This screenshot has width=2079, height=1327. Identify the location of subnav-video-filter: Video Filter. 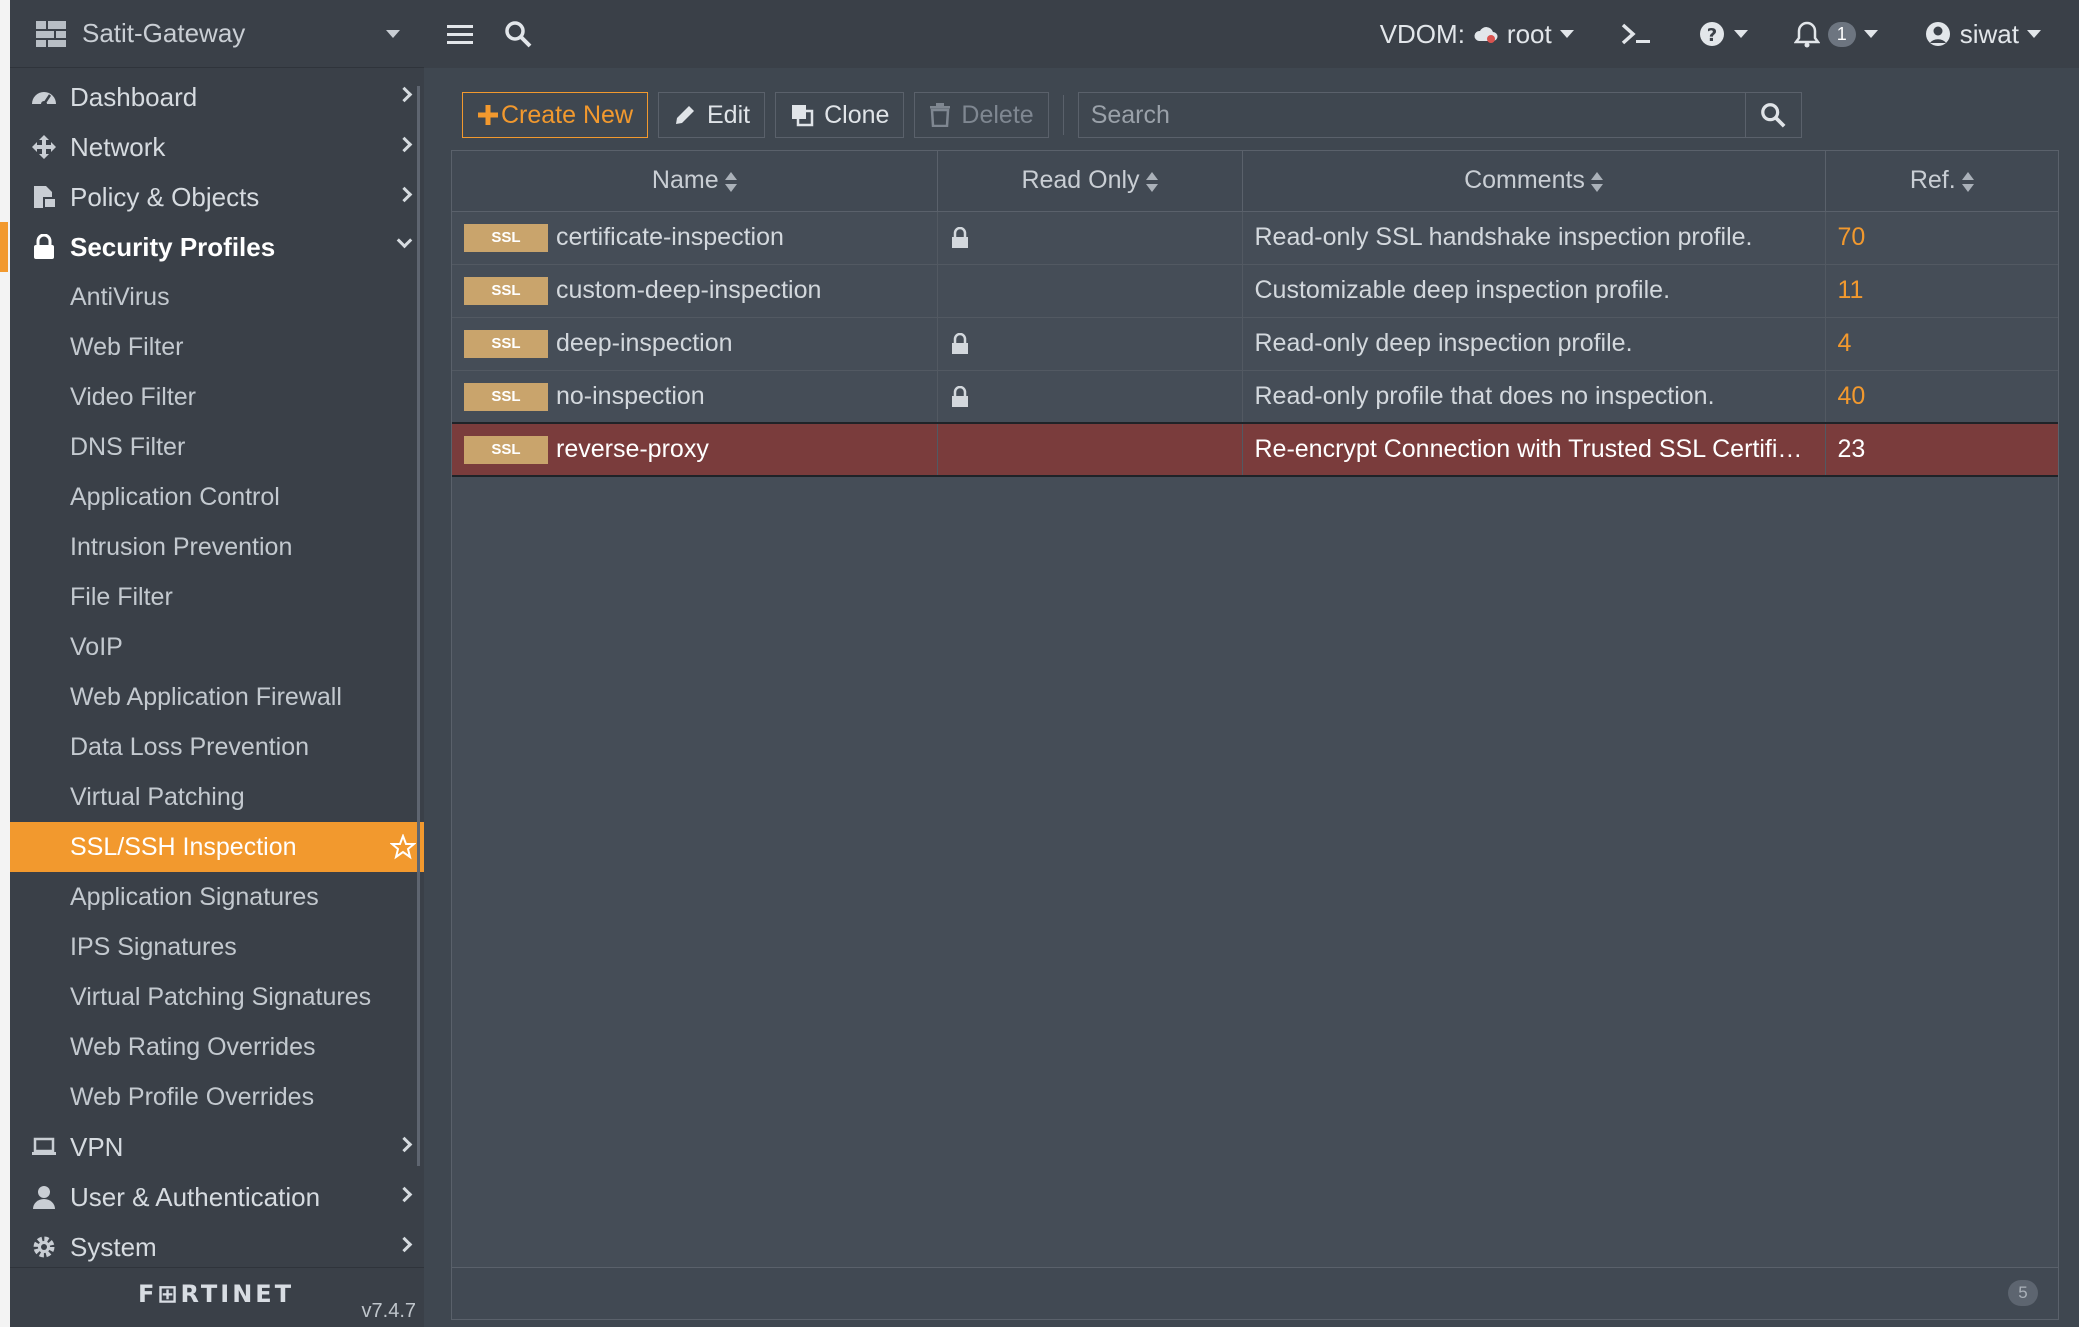
(217, 397).